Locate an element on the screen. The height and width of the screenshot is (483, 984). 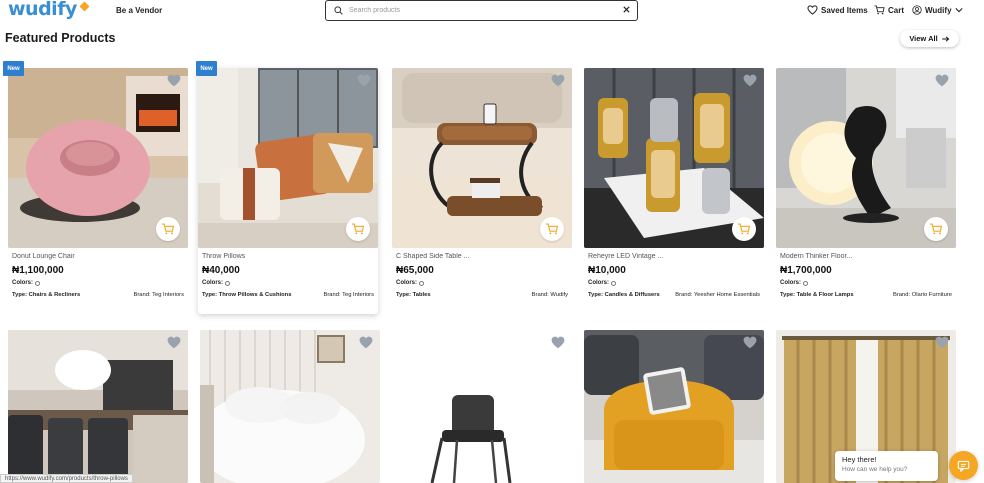
brand-value: Yeesher Home Essentials is located at coordinates (726, 295).